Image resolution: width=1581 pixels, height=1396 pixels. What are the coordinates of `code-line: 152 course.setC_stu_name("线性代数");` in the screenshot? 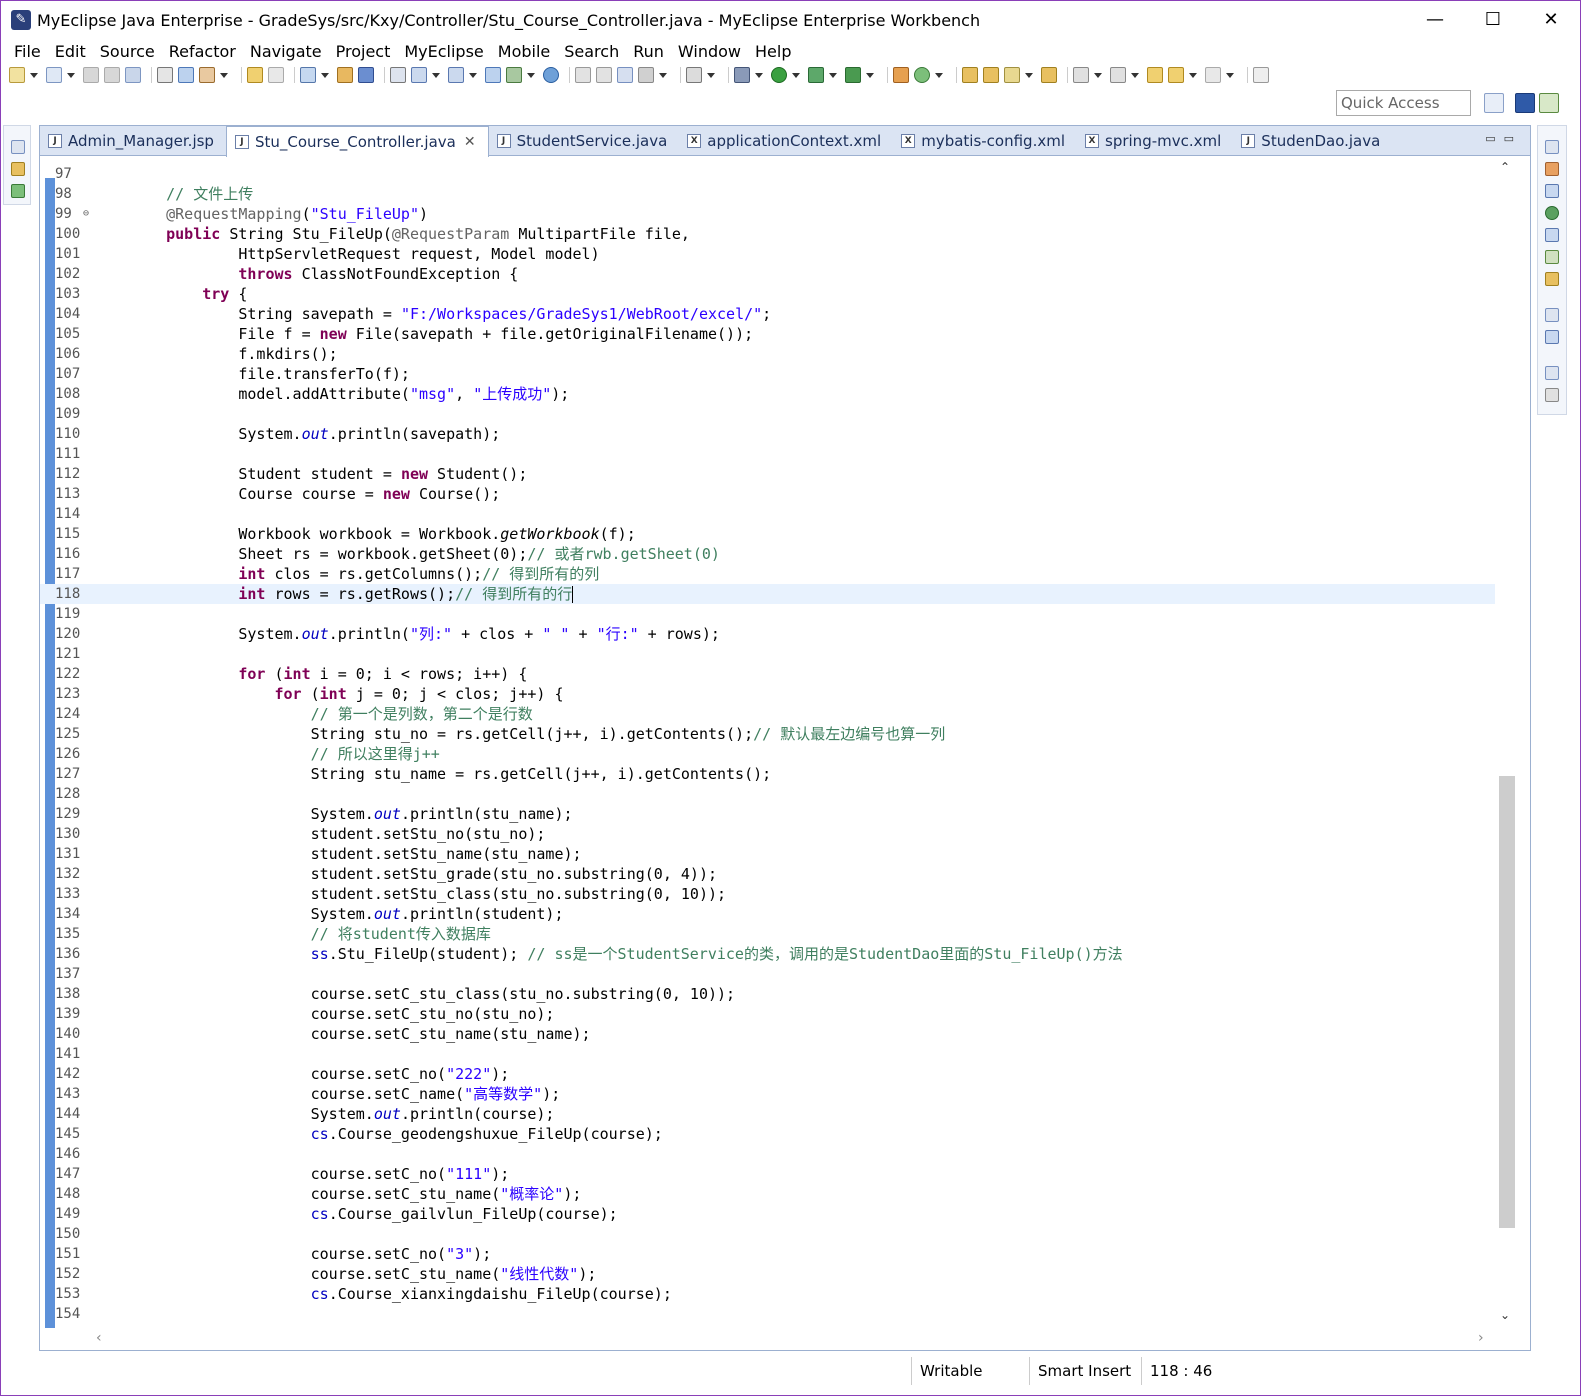 It's located at (767, 1274).